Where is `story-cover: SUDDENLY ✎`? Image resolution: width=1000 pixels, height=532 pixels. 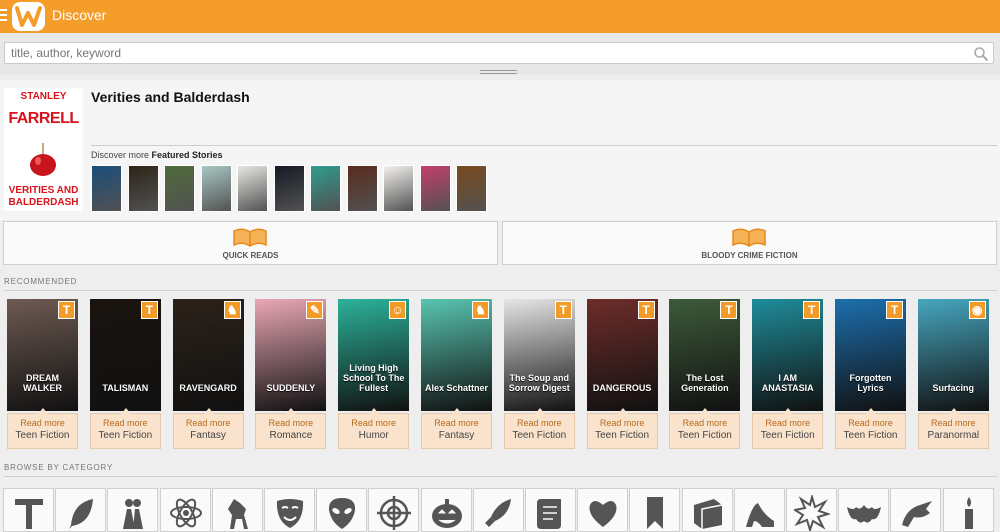 story-cover: SUDDENLY ✎ is located at coordinates (291, 355).